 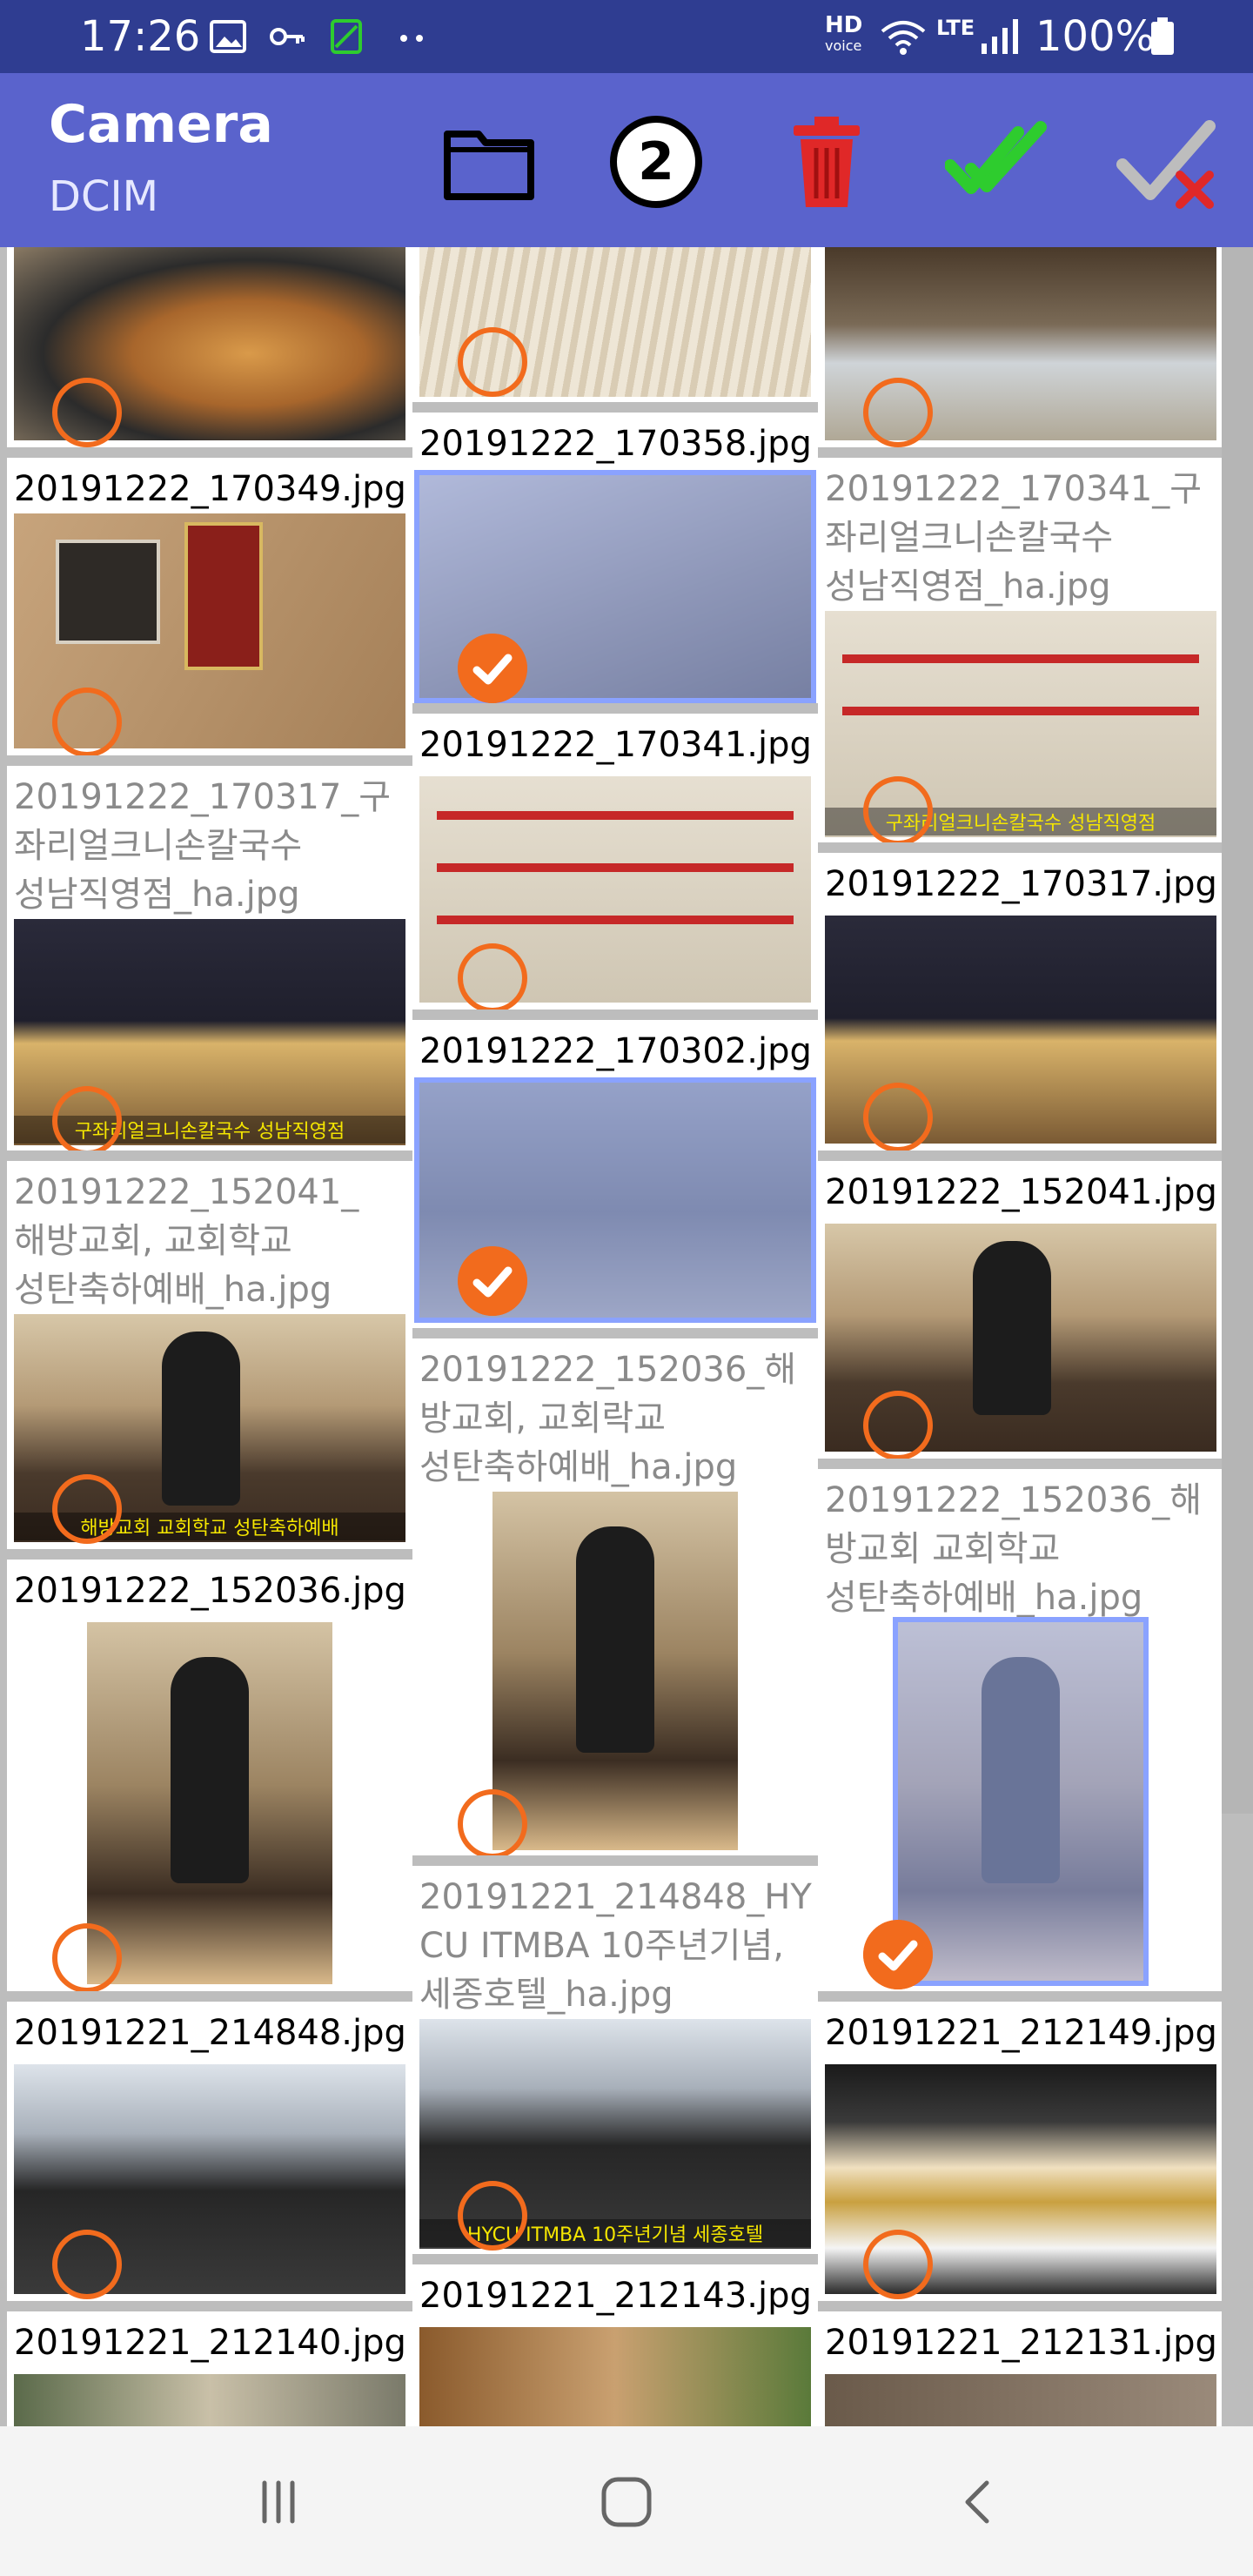 I want to click on file-name: 20191222_152041.jpg, so click(x=1021, y=1192).